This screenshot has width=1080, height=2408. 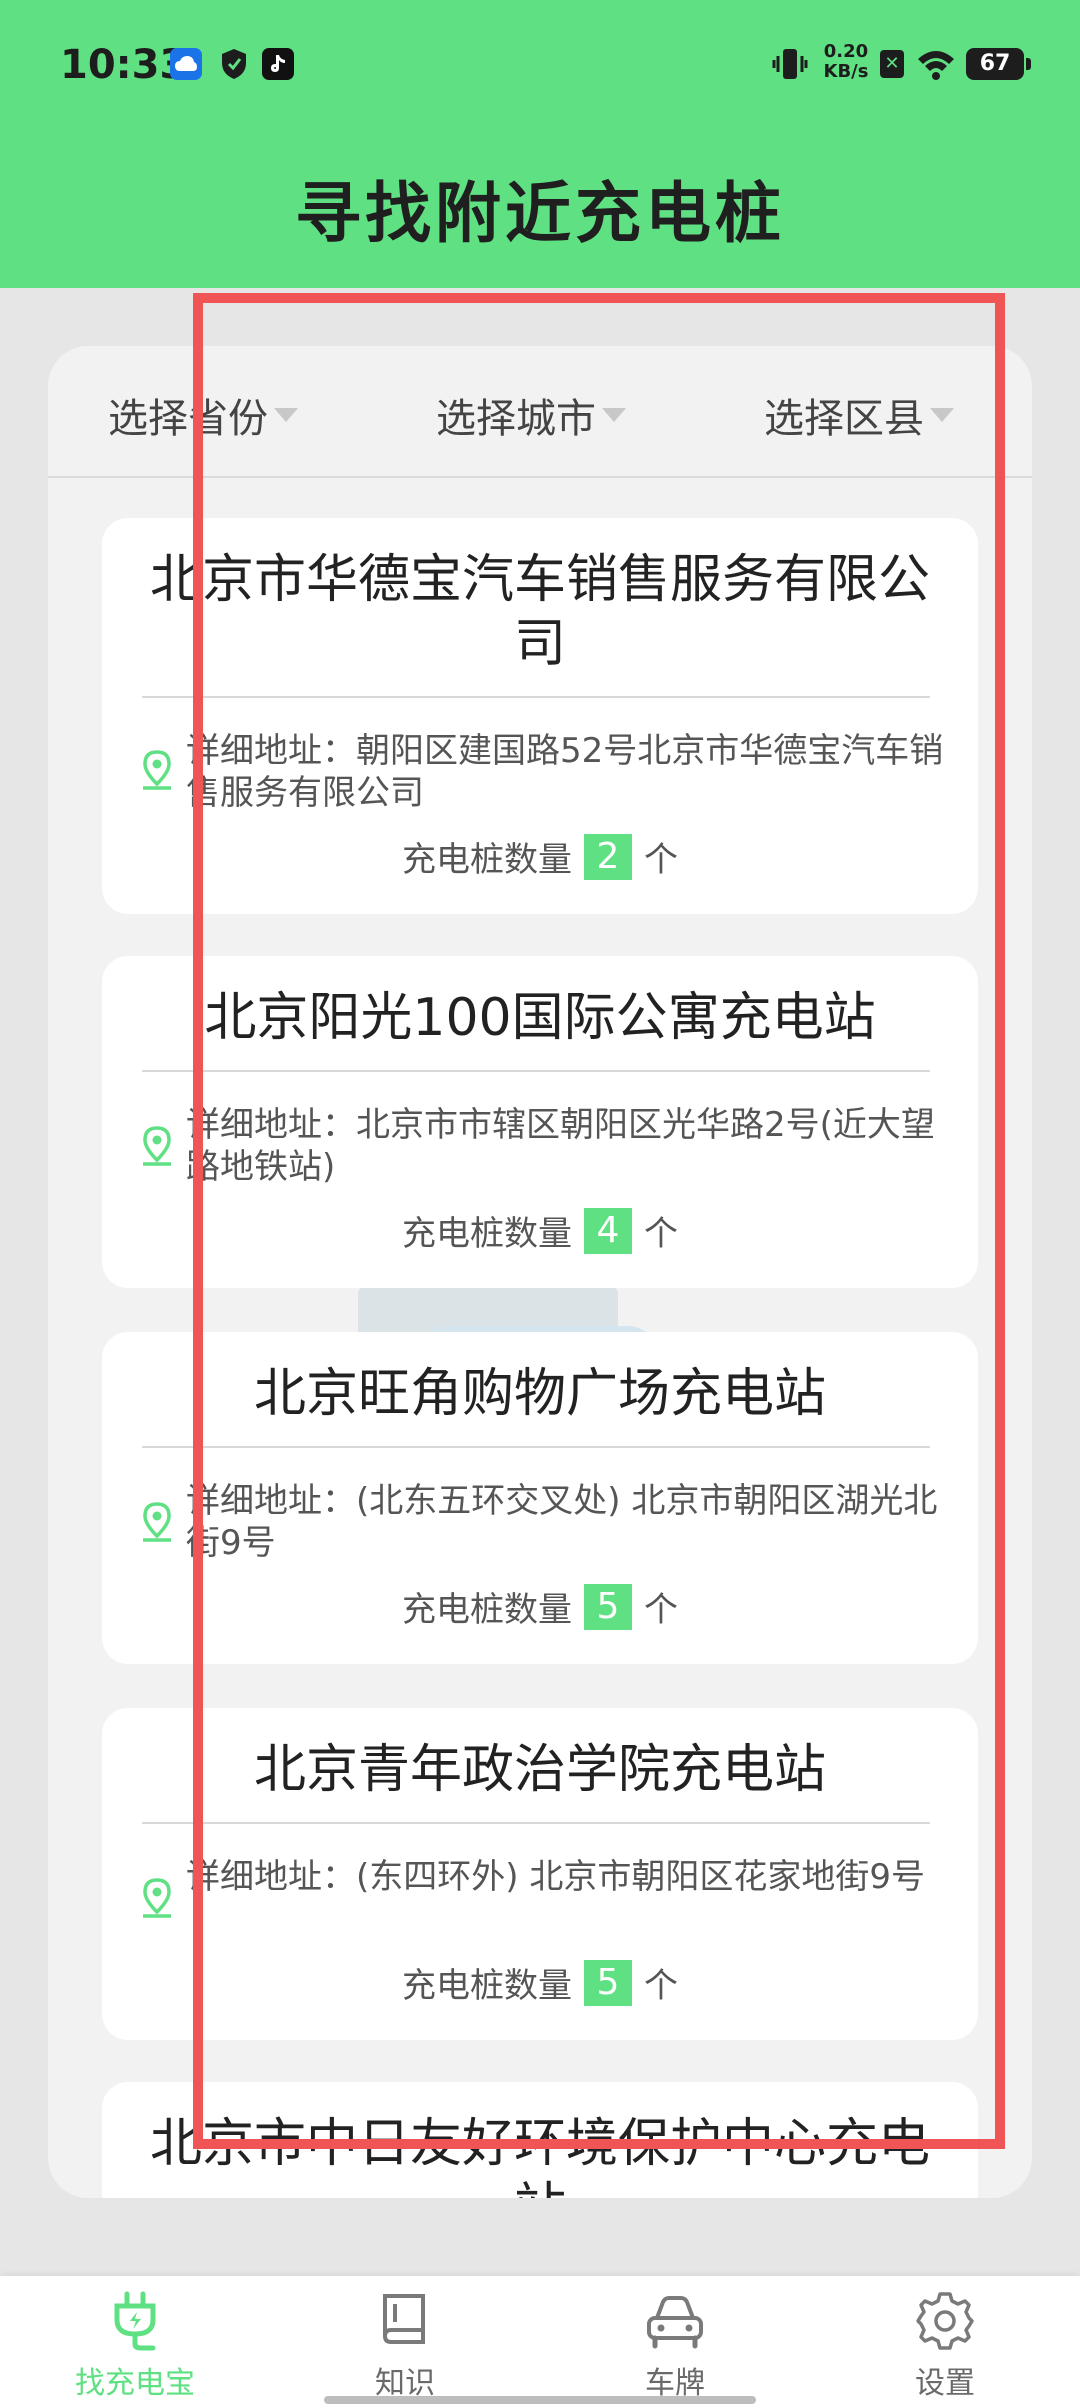 I want to click on nav-label: 找充电宝, so click(x=135, y=2383).